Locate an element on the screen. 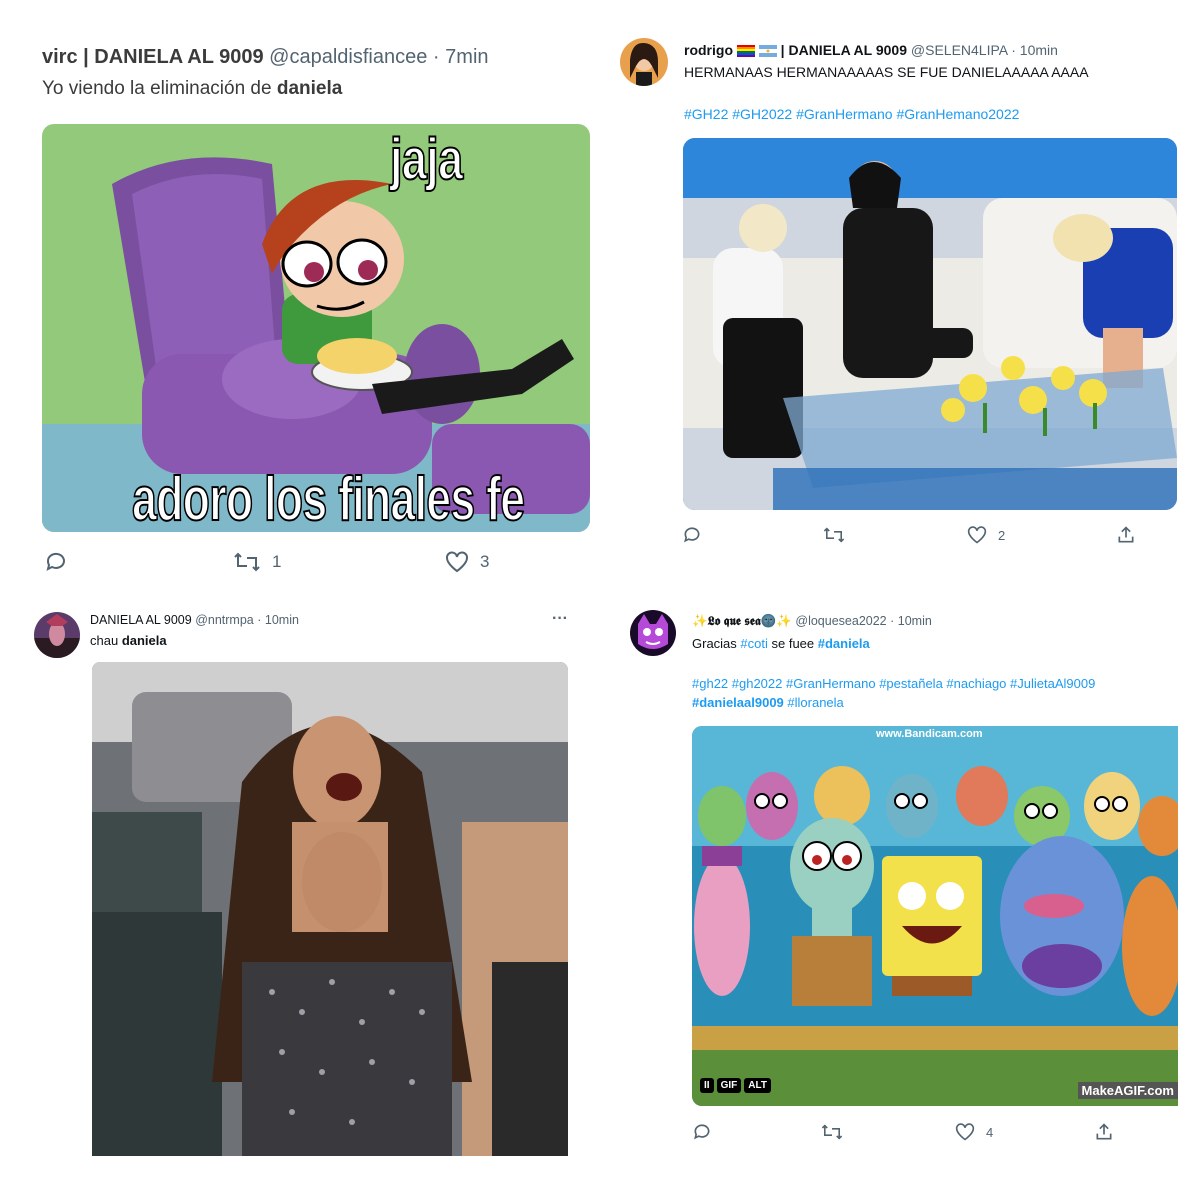  meme-caption-top: jaja is located at coordinates (426, 159).